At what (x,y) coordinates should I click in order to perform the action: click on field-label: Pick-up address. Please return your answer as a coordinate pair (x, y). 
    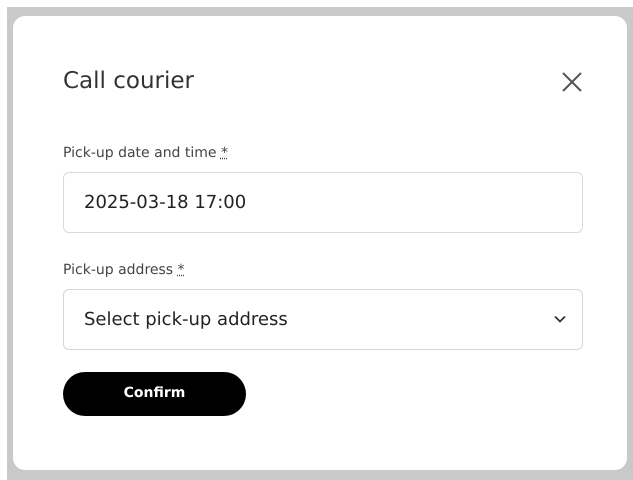
    Looking at the image, I should click on (118, 270).